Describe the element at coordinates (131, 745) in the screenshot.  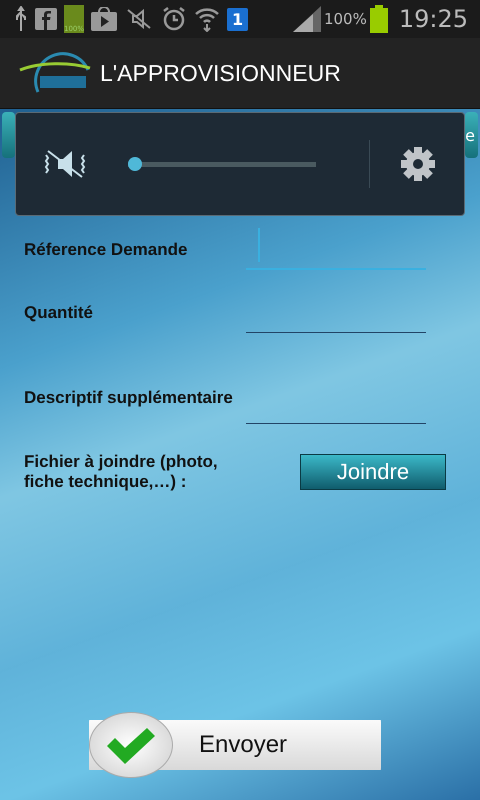
I see `checkmark-icon` at that location.